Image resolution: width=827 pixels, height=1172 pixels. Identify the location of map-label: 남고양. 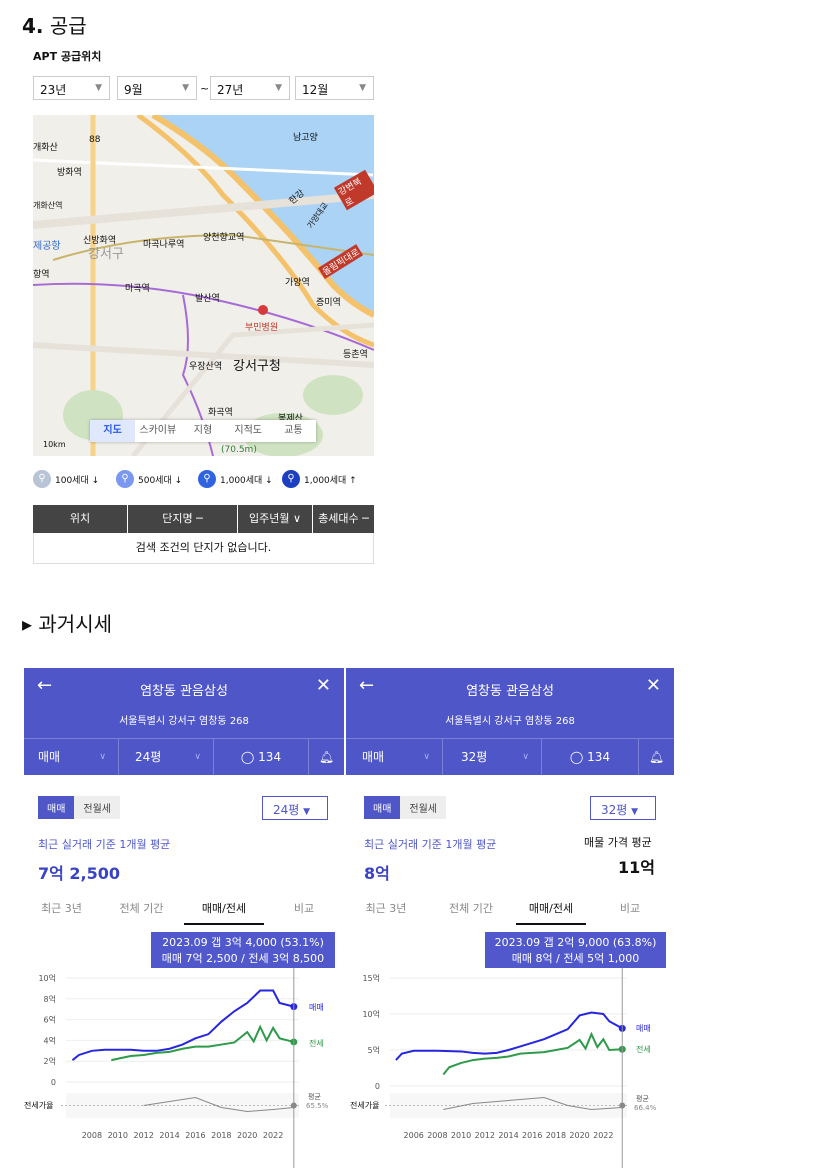
(305, 138).